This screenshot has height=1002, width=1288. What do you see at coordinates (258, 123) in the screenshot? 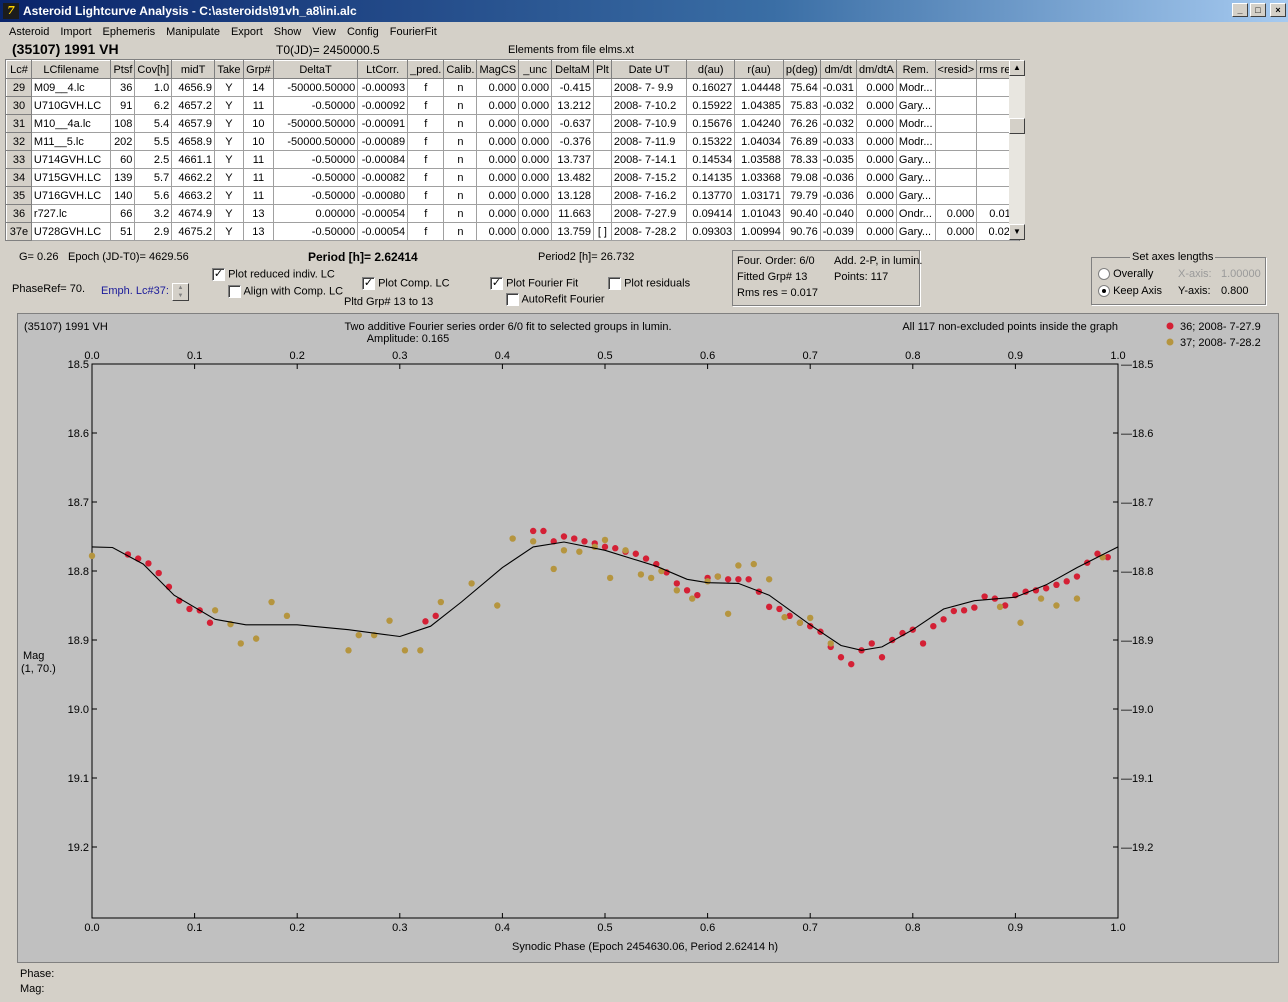
I see `table-cell: 10` at bounding box center [258, 123].